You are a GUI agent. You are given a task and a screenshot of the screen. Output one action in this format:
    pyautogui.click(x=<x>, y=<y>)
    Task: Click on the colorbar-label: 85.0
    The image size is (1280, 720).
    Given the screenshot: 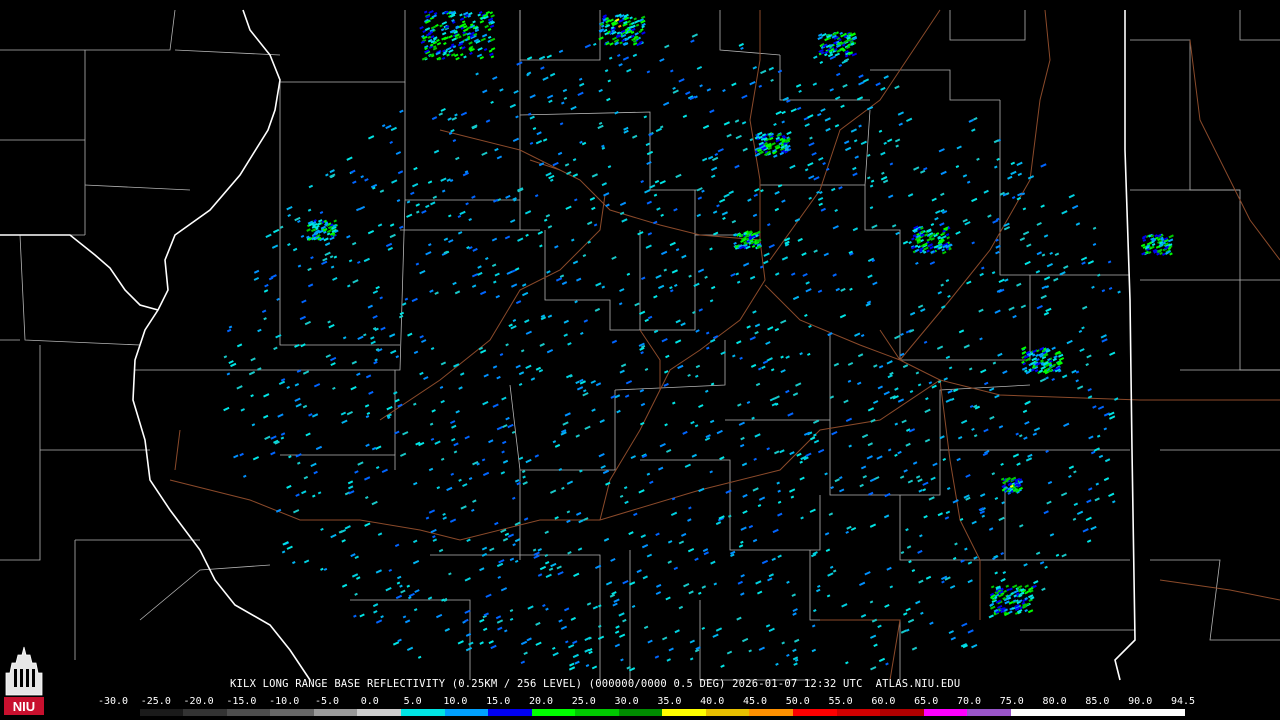 What is the action you would take?
    pyautogui.click(x=1097, y=701)
    